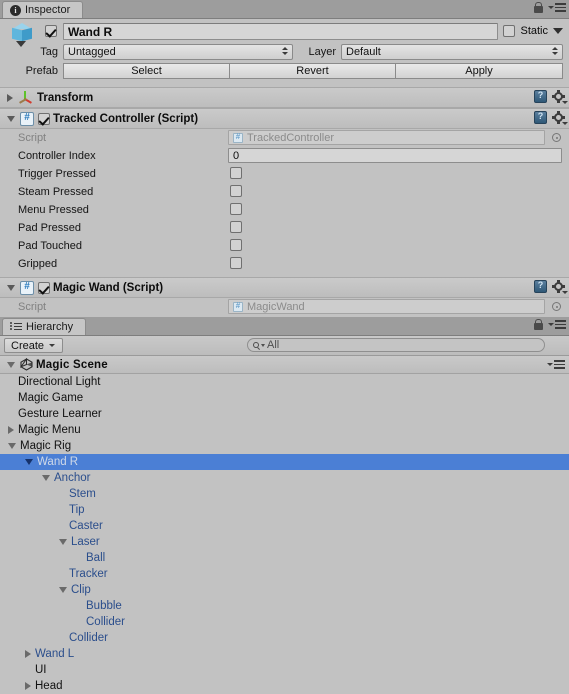 This screenshot has height=694, width=569. Describe the element at coordinates (49, 430) in the screenshot. I see `hierarchy-item-label: Magic Menu` at that location.